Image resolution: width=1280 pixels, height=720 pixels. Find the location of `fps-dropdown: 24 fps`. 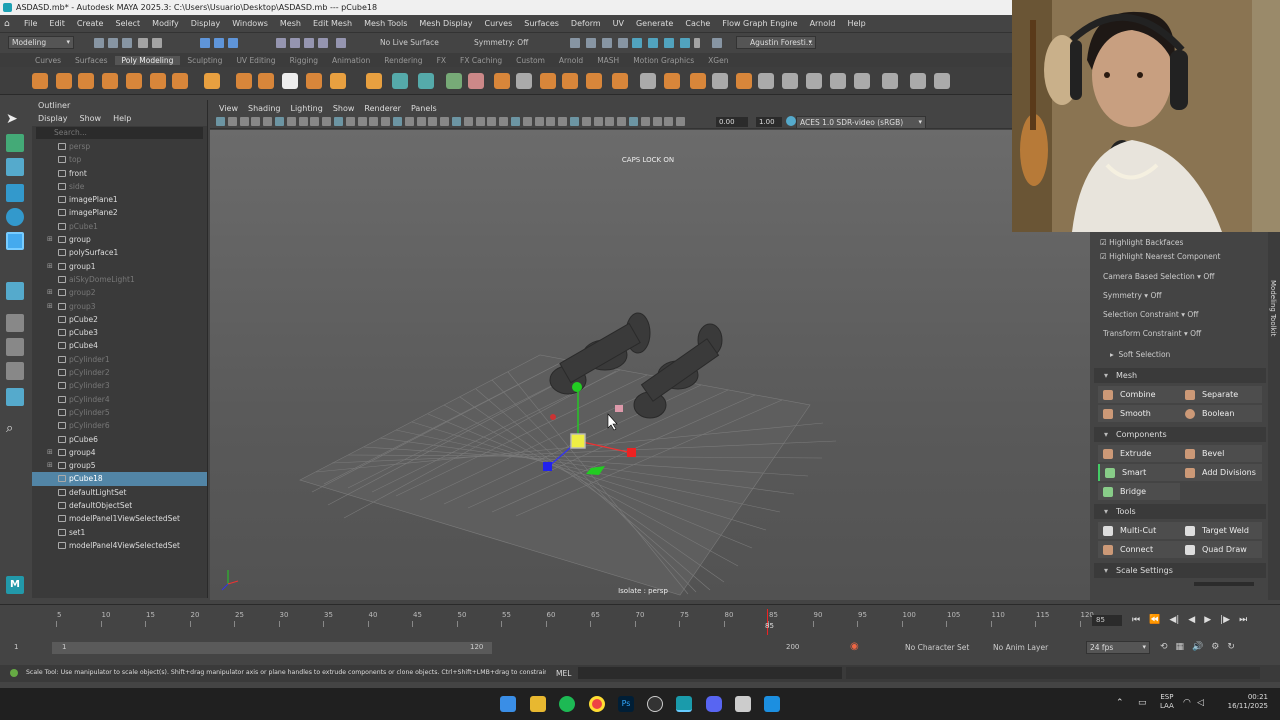

fps-dropdown: 24 fps is located at coordinates (1118, 647).